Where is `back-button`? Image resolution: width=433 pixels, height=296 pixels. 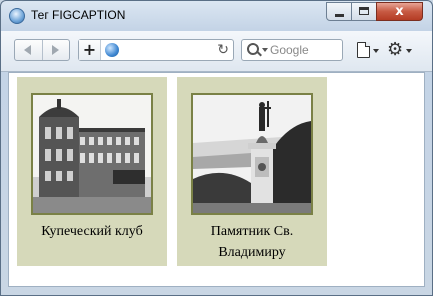 back-button is located at coordinates (29, 50).